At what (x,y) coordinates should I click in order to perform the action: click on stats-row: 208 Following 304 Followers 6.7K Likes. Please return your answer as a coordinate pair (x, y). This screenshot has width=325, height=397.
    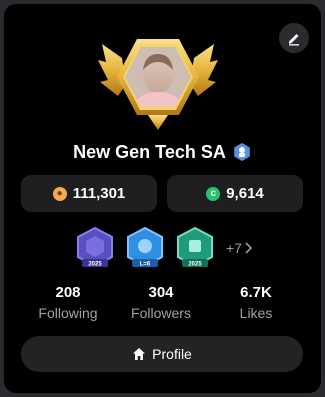
    Looking at the image, I should click on (162, 304).